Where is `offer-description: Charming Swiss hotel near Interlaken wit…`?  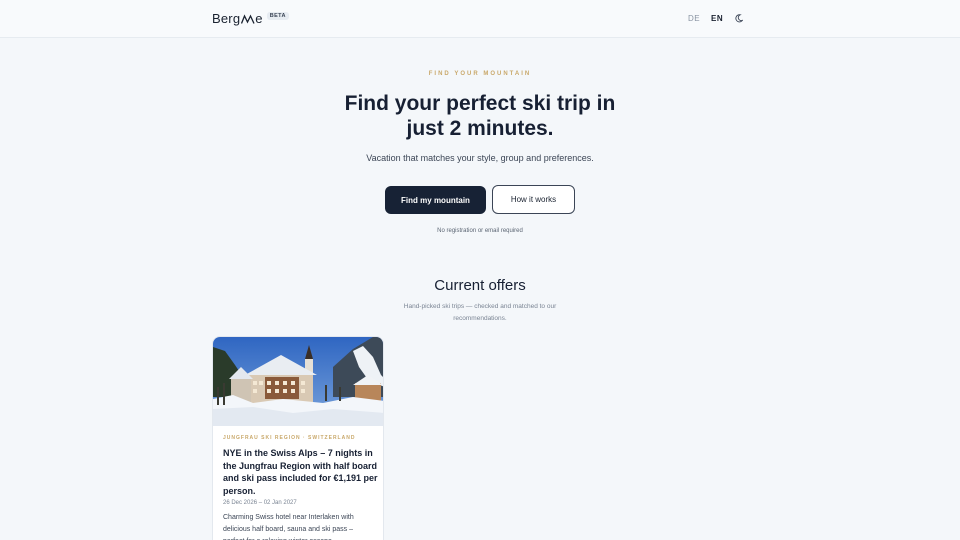 offer-description: Charming Swiss hotel near Interlaken wit… is located at coordinates (288, 527).